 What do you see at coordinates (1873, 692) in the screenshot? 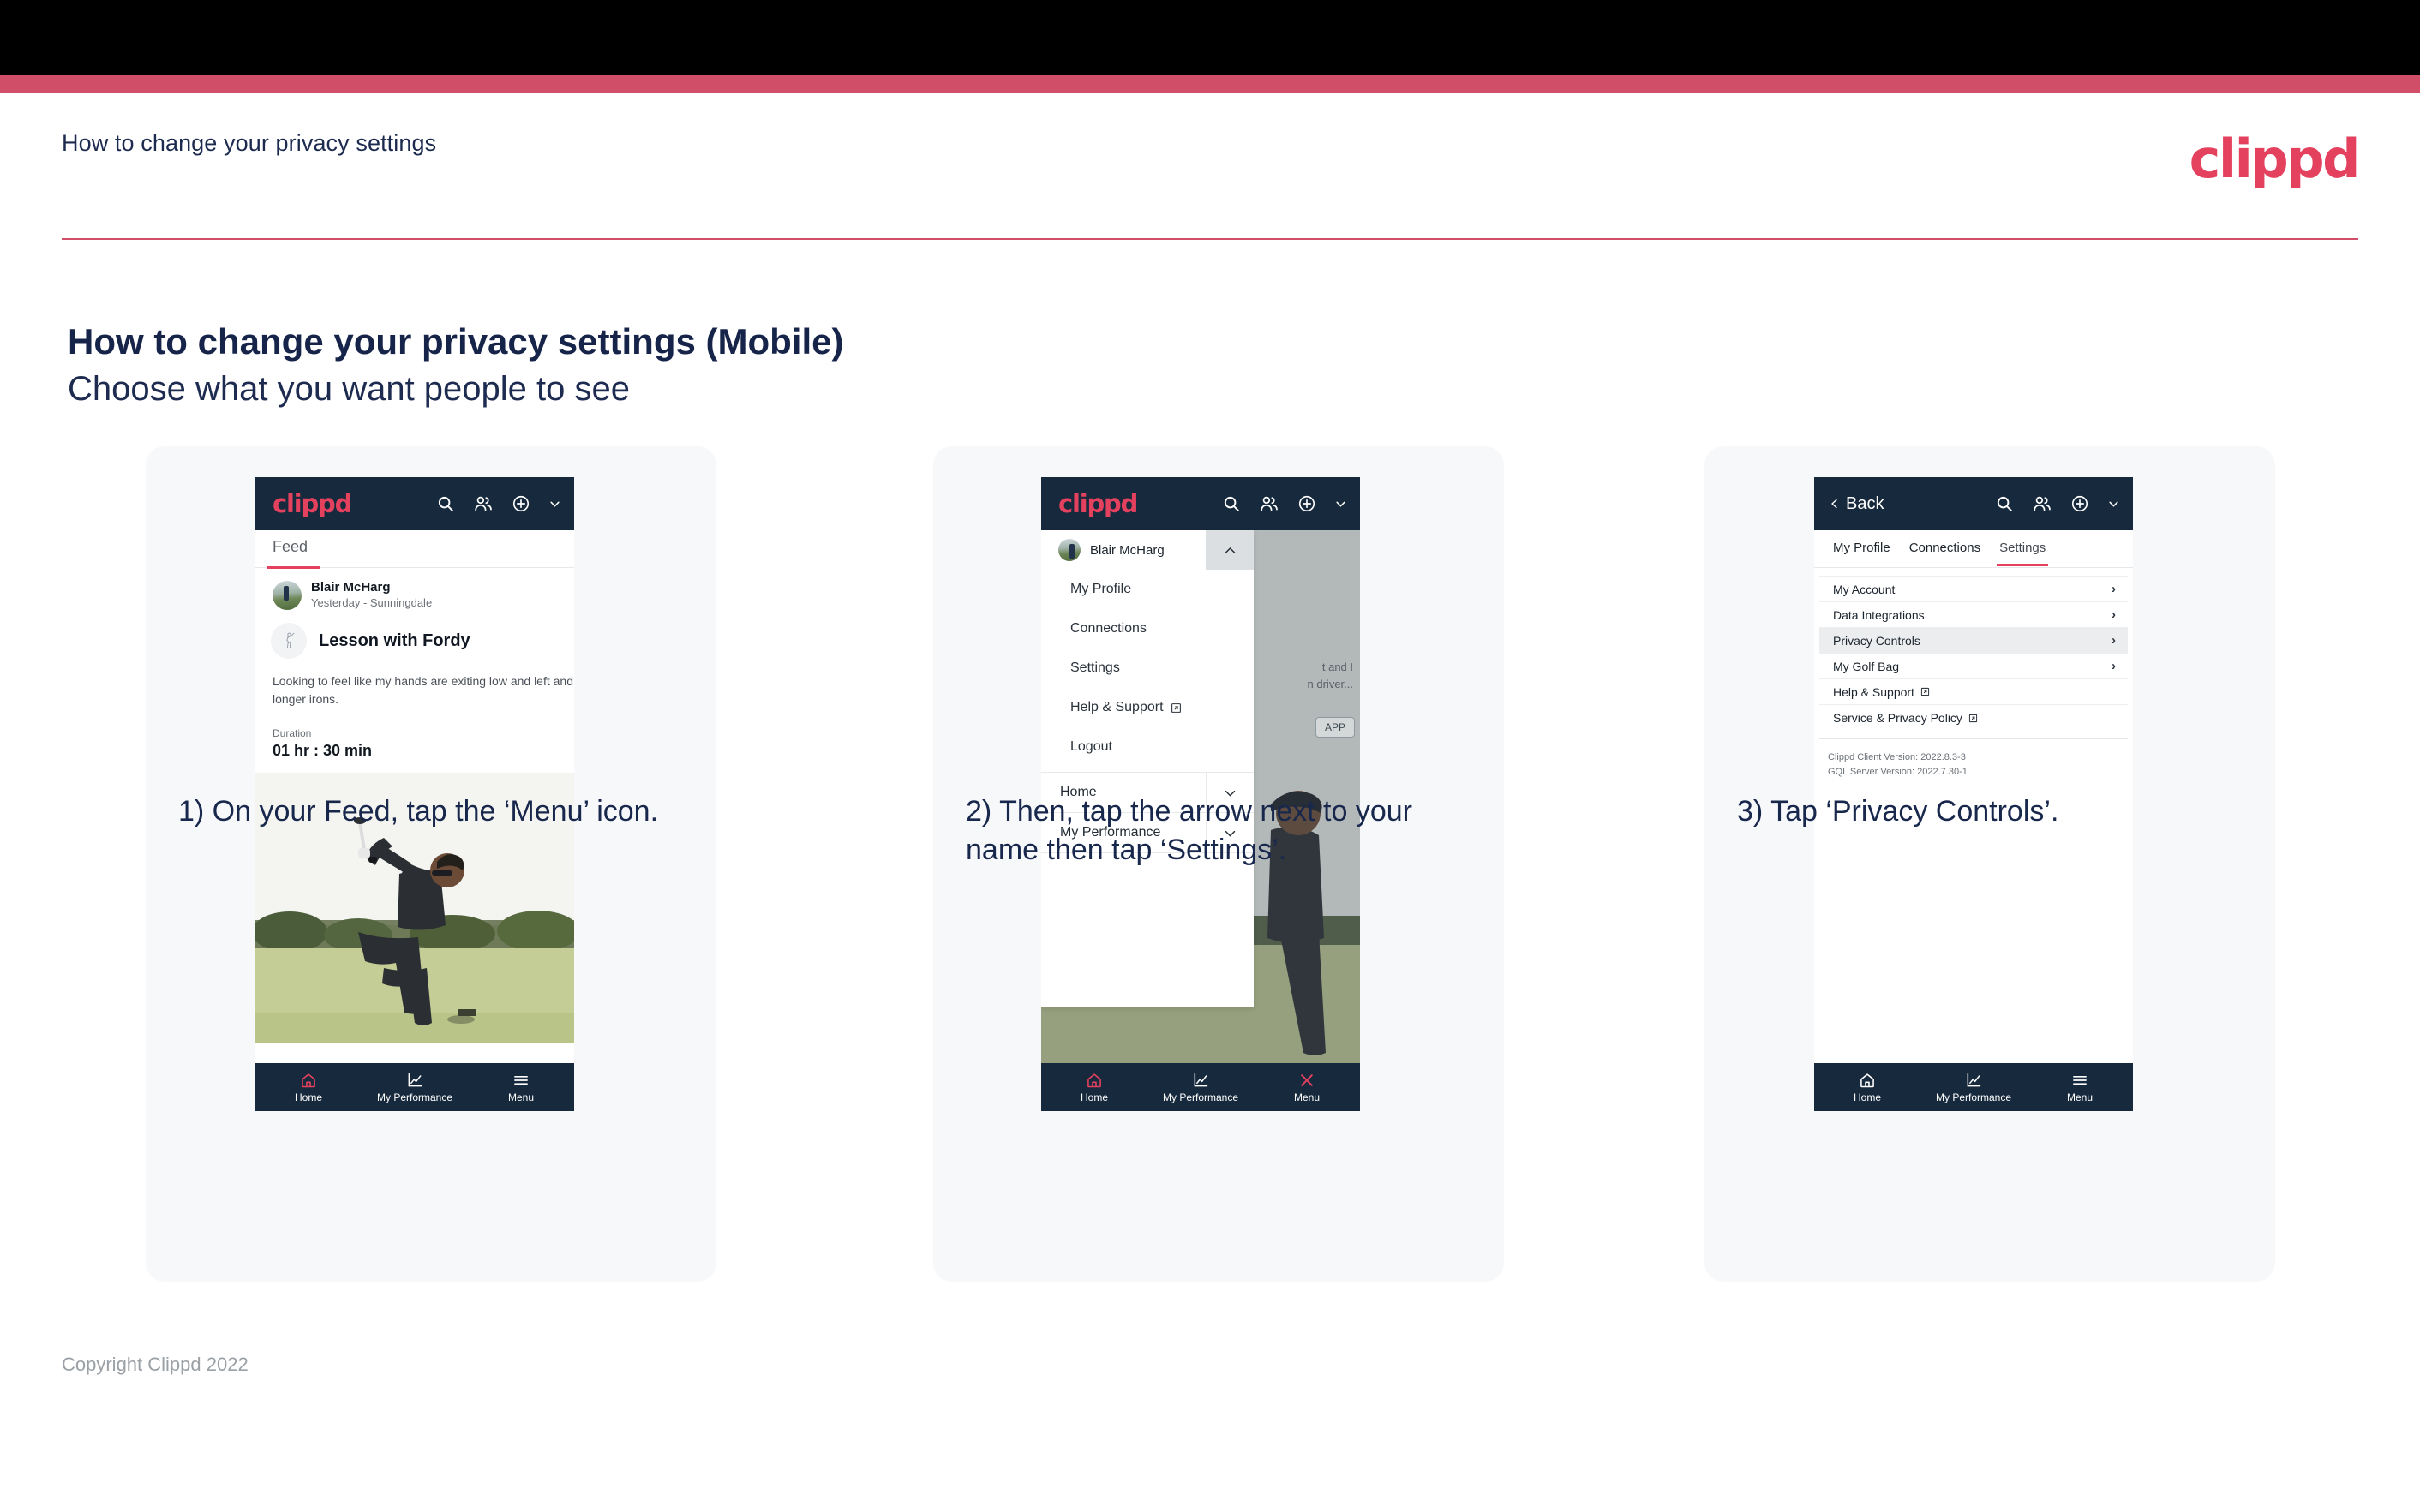
I see `settings-row-label: Help & Support` at bounding box center [1873, 692].